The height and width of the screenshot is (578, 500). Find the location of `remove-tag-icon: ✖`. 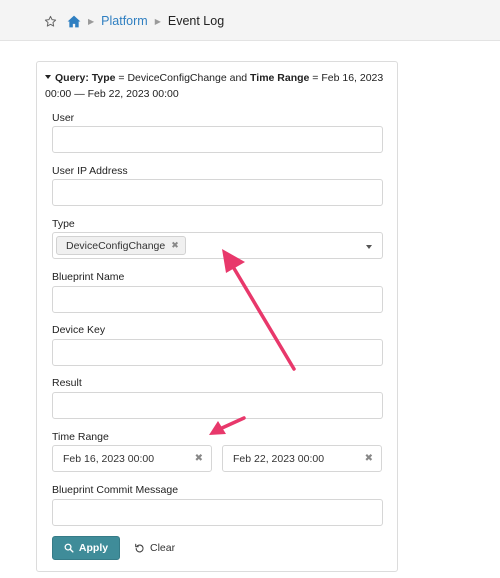

remove-tag-icon: ✖ is located at coordinates (175, 245).